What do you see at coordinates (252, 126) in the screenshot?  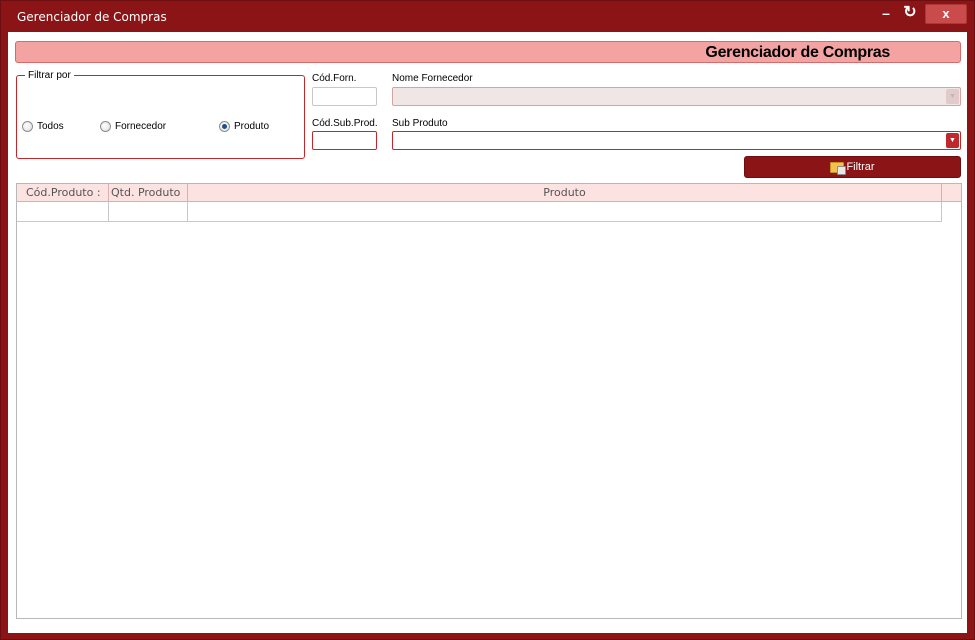 I see `radio-produto-label: Produto` at bounding box center [252, 126].